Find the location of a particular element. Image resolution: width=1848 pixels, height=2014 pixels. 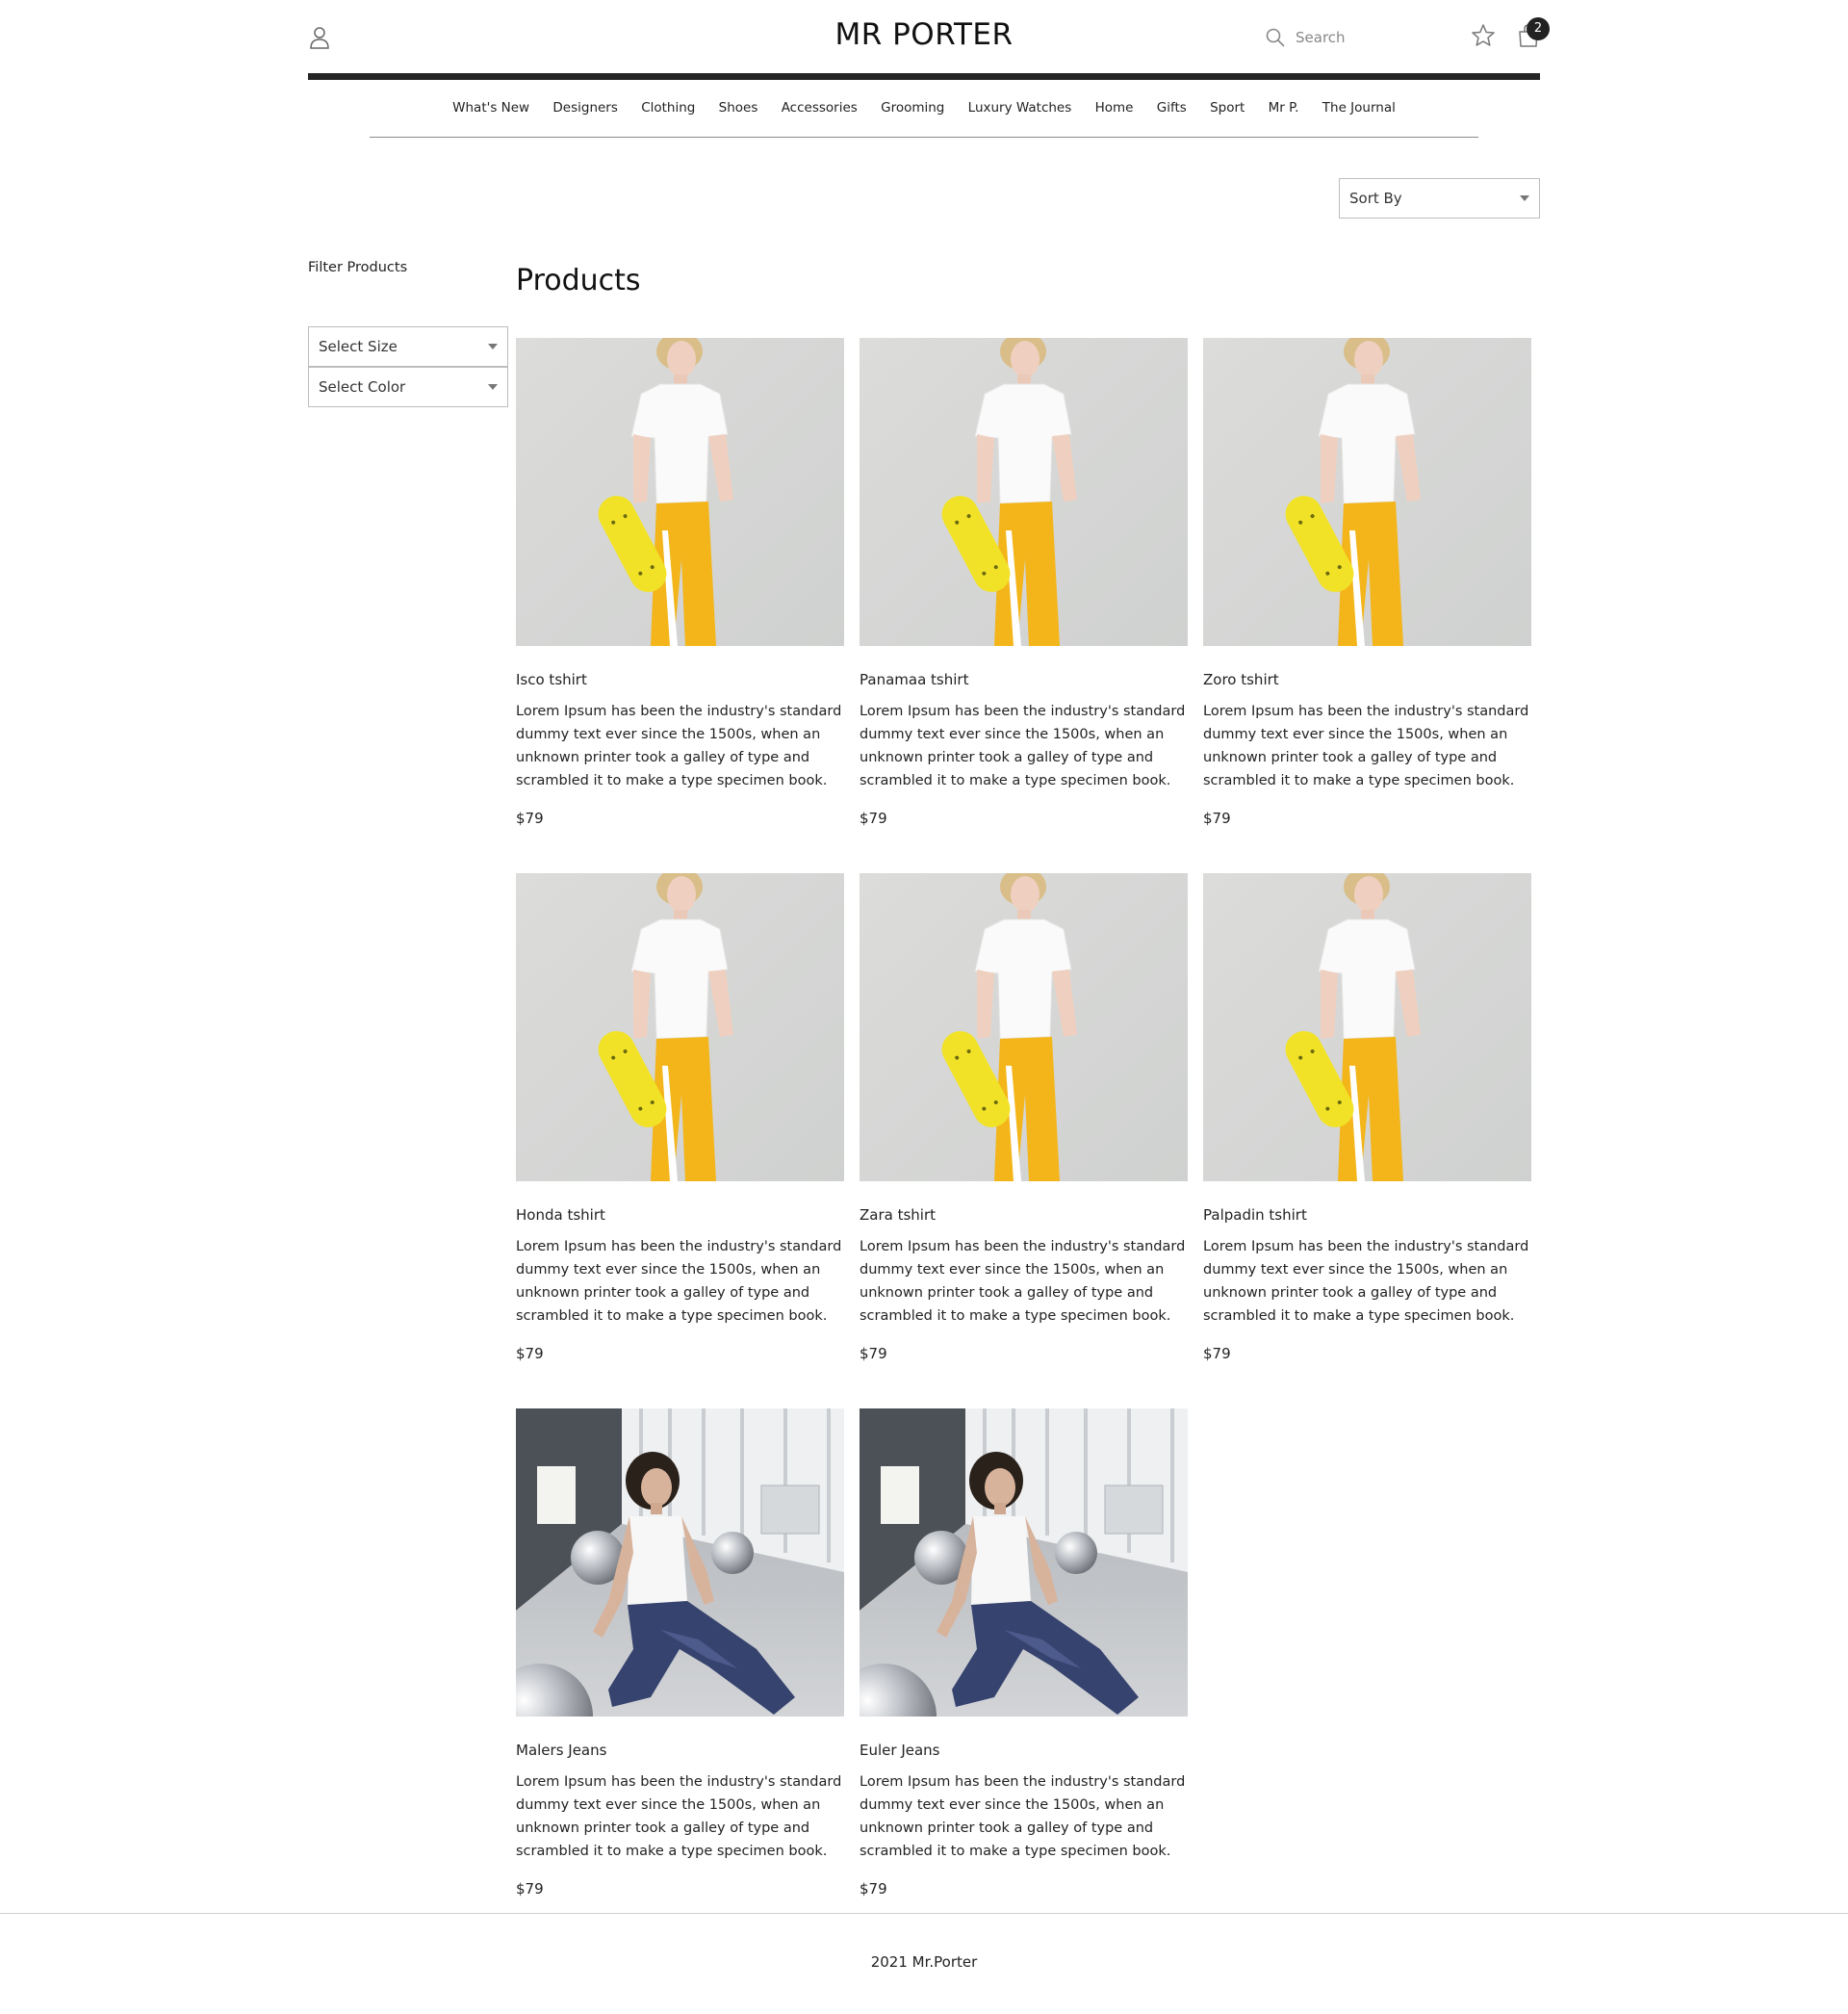

footer-divider is located at coordinates (924, 1913).